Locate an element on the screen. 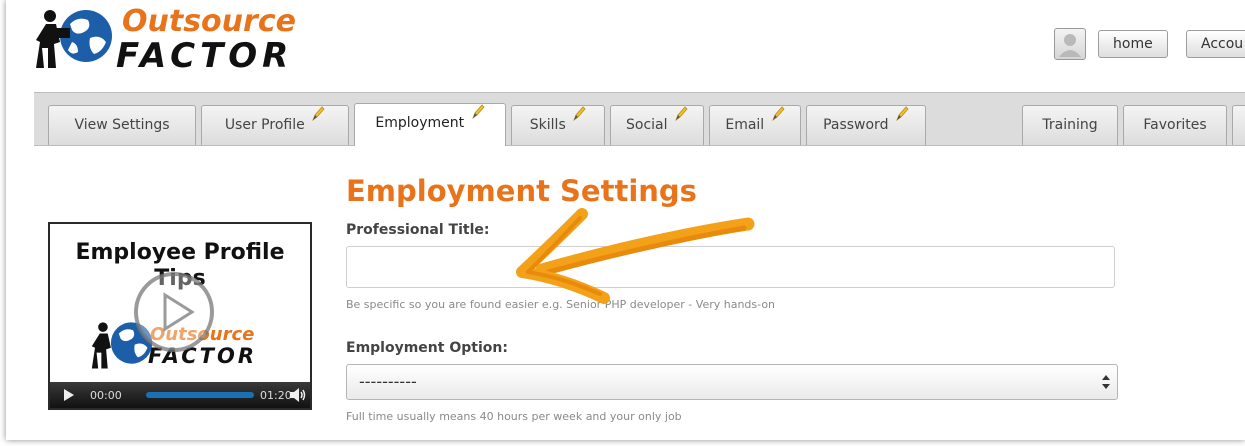  tab-label: View Settings is located at coordinates (122, 125).